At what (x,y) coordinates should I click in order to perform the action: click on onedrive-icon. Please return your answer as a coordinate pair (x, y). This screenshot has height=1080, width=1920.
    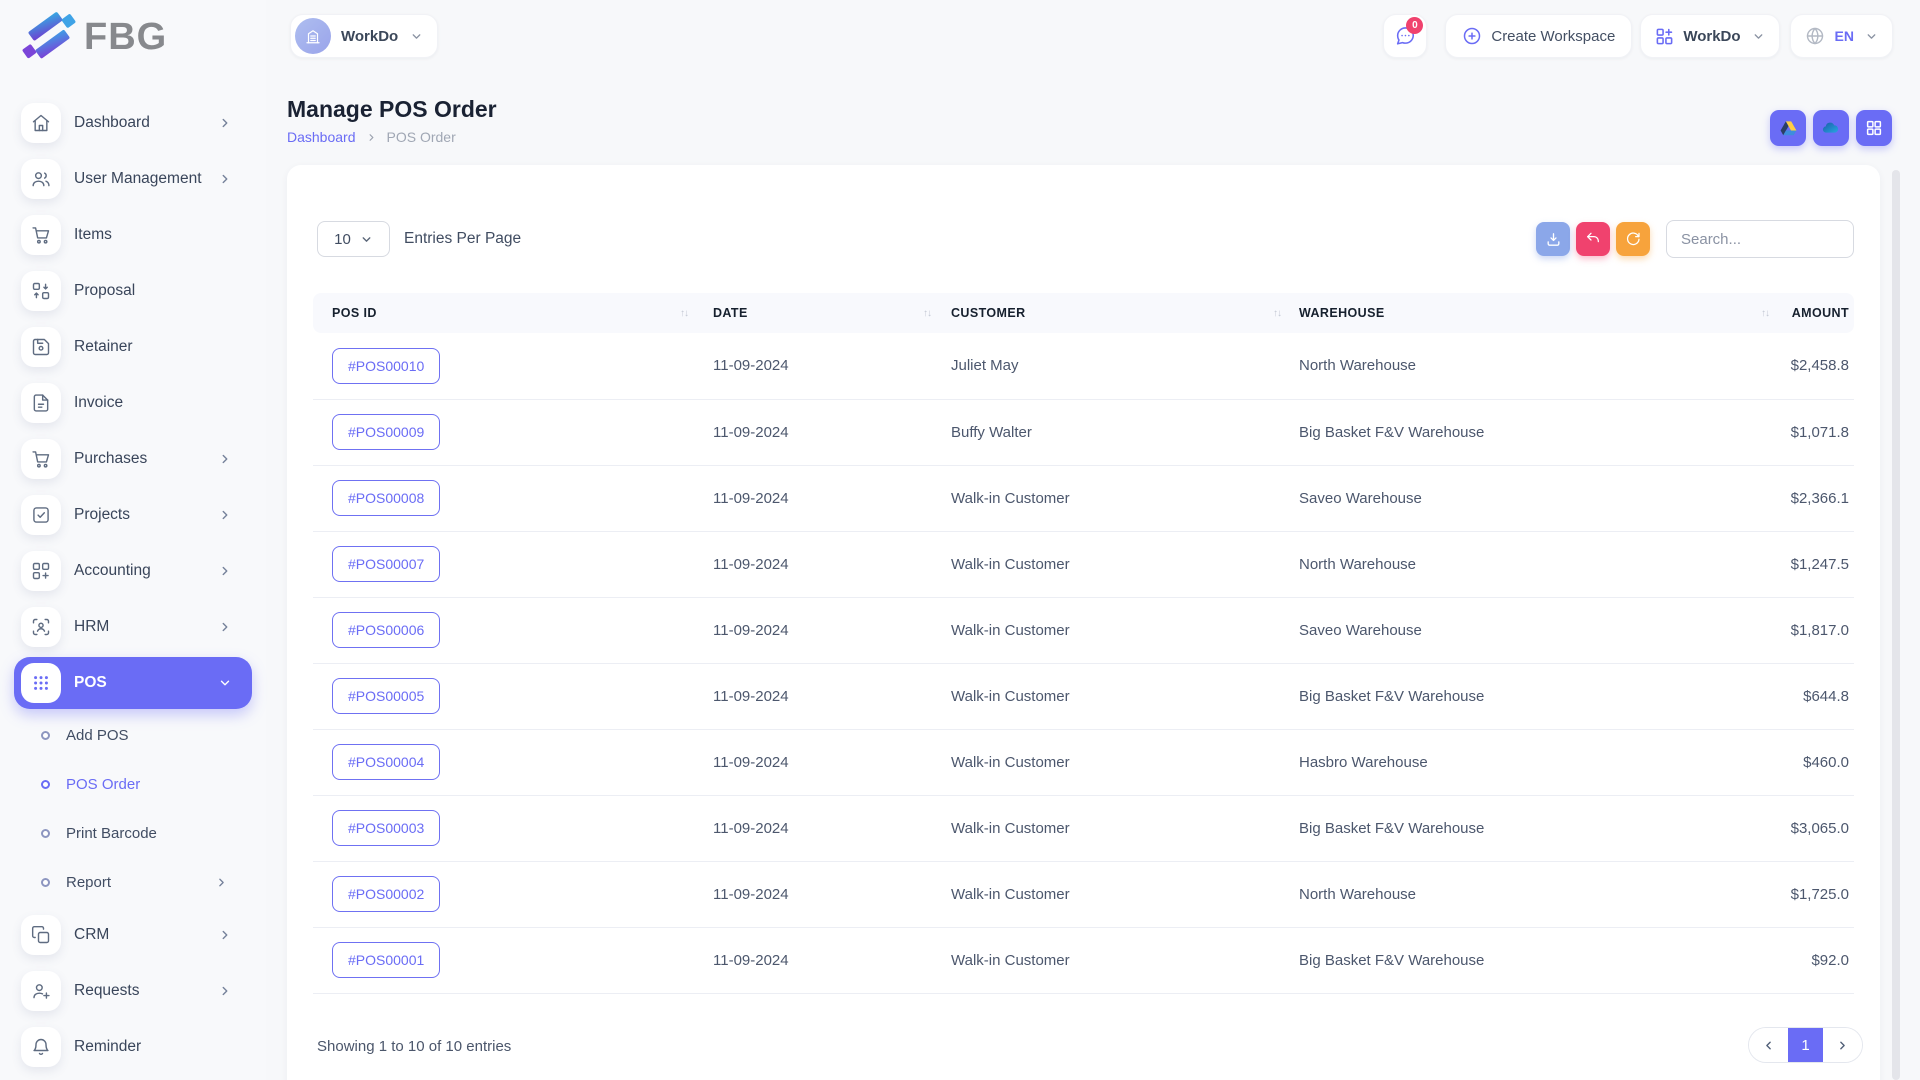
    Looking at the image, I should click on (1830, 127).